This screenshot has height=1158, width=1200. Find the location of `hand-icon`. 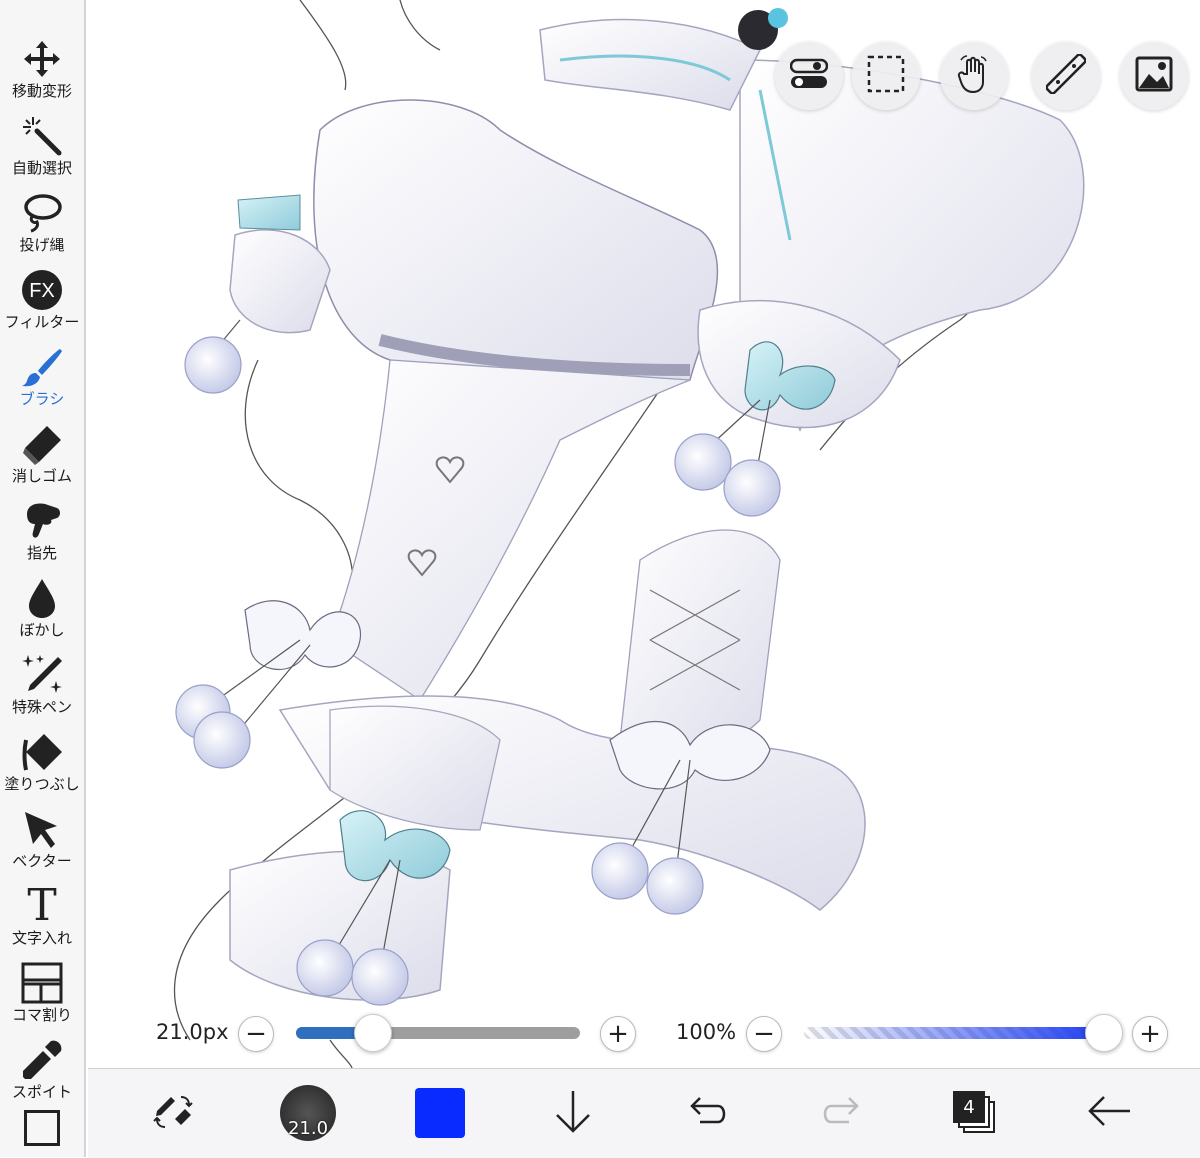

hand-icon is located at coordinates (974, 76).